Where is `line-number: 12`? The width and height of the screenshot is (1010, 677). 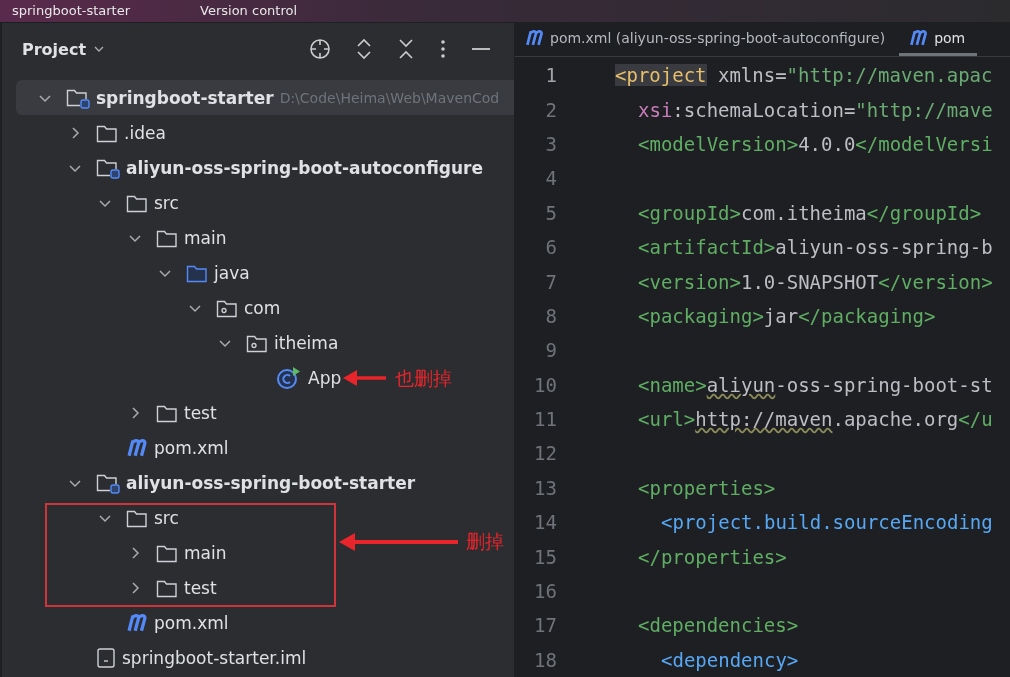 line-number: 12 is located at coordinates (545, 453).